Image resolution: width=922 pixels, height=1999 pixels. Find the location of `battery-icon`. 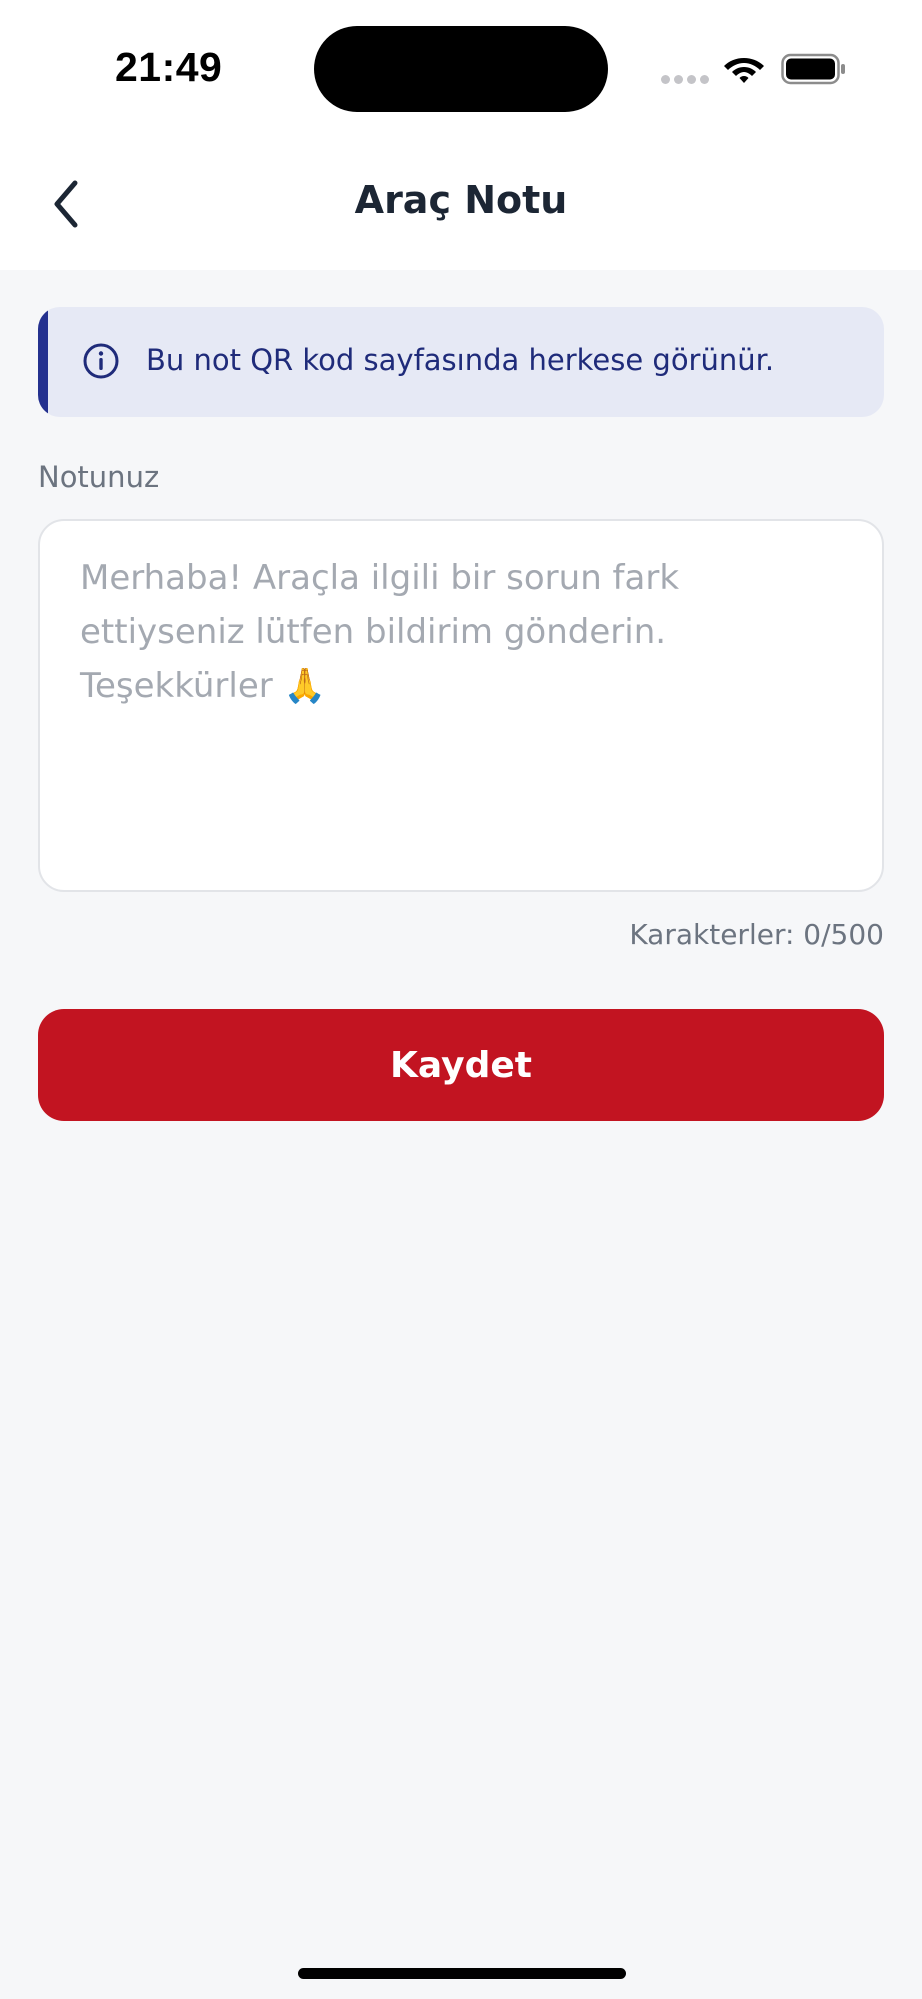

battery-icon is located at coordinates (813, 69).